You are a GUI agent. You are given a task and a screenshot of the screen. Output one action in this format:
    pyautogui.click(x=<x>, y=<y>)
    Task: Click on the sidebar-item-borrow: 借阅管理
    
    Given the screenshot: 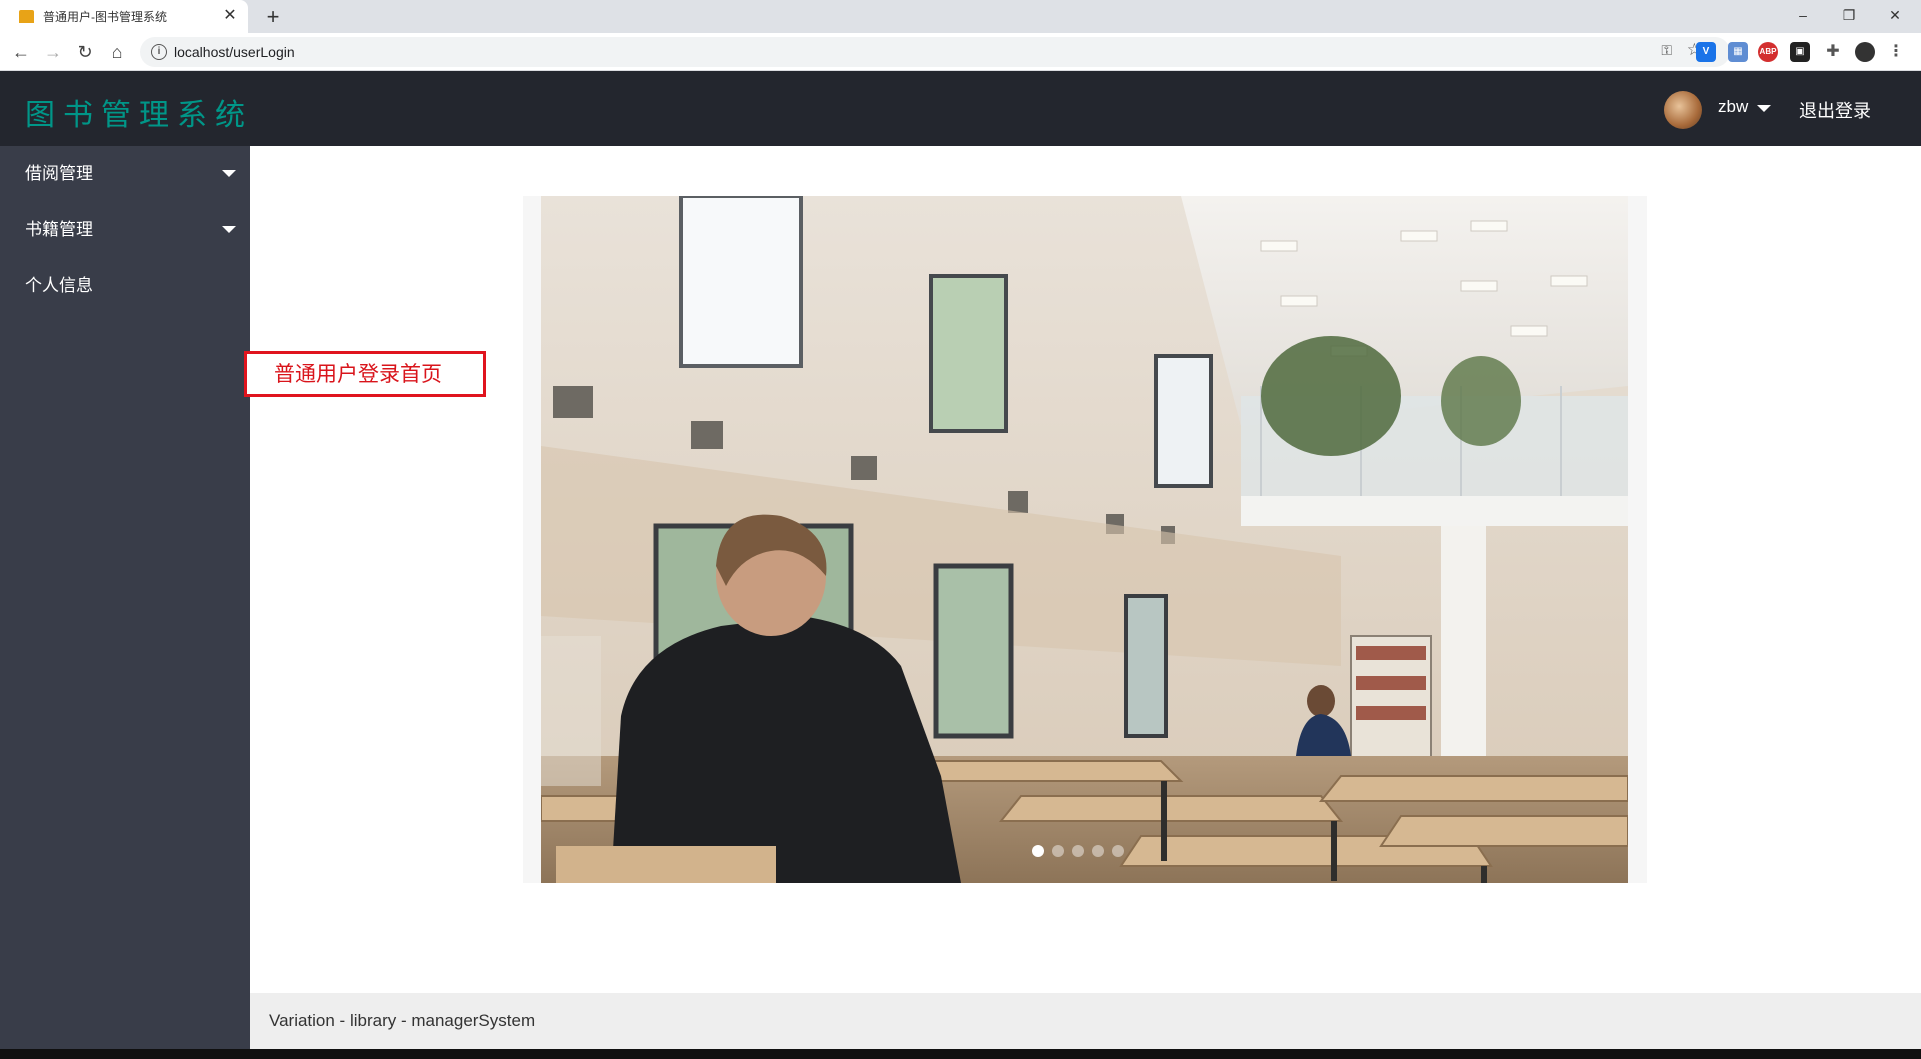 What is the action you would take?
    pyautogui.click(x=125, y=174)
    